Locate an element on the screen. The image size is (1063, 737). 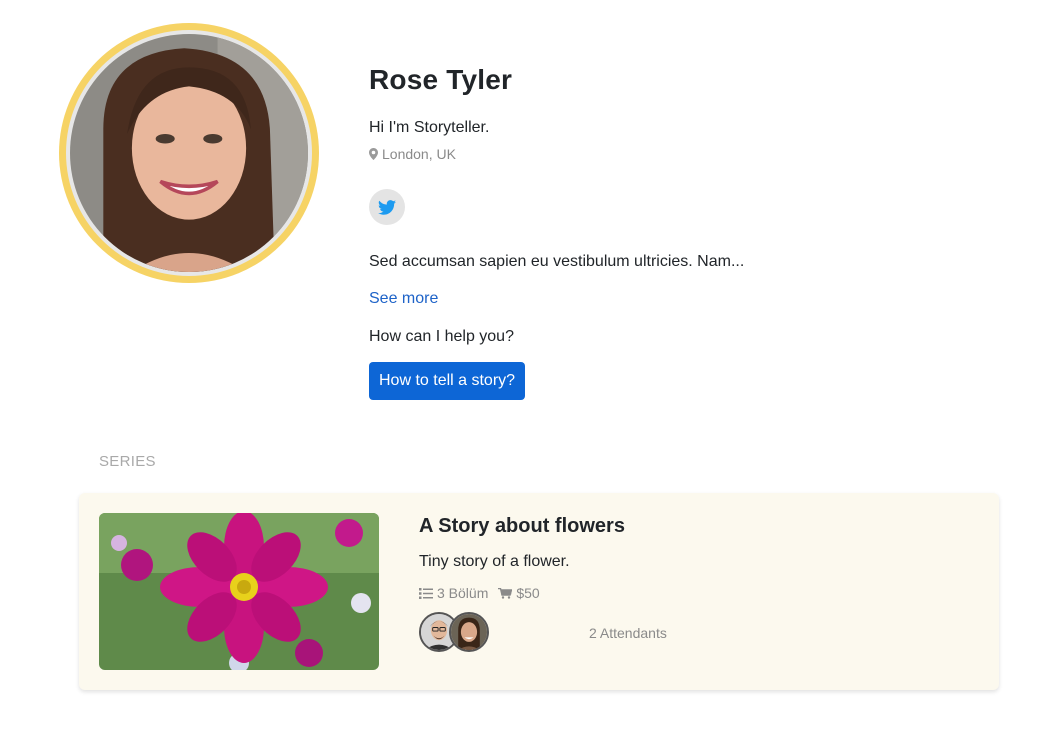
avatar-photo is located at coordinates (189, 153).